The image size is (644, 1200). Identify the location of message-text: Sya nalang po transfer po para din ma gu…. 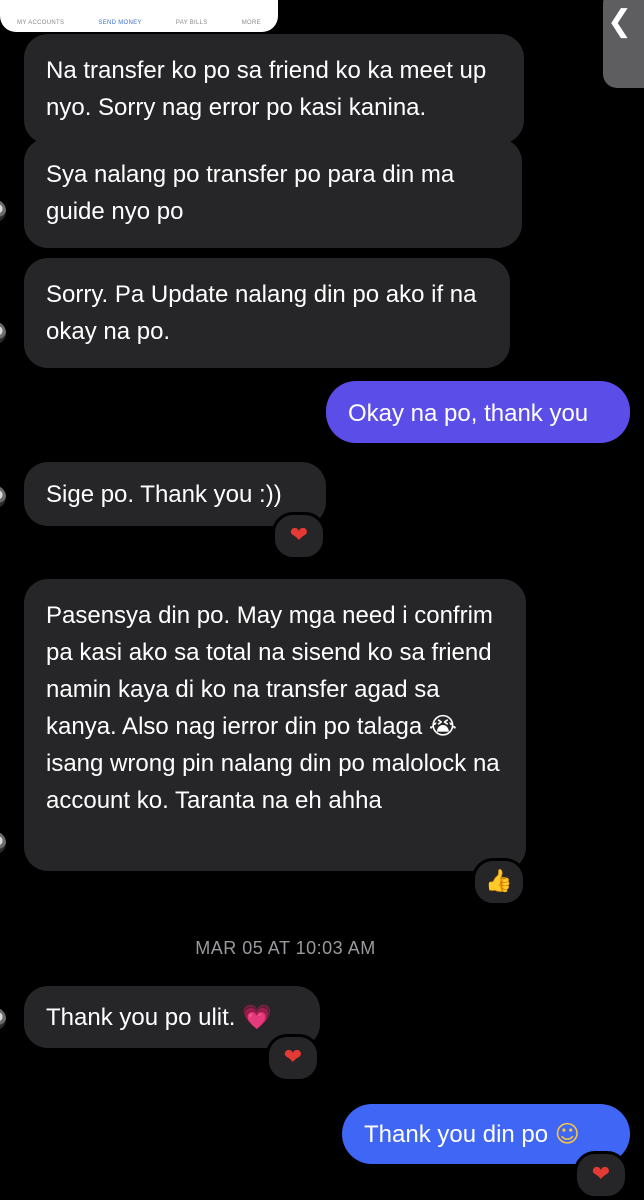
(250, 193).